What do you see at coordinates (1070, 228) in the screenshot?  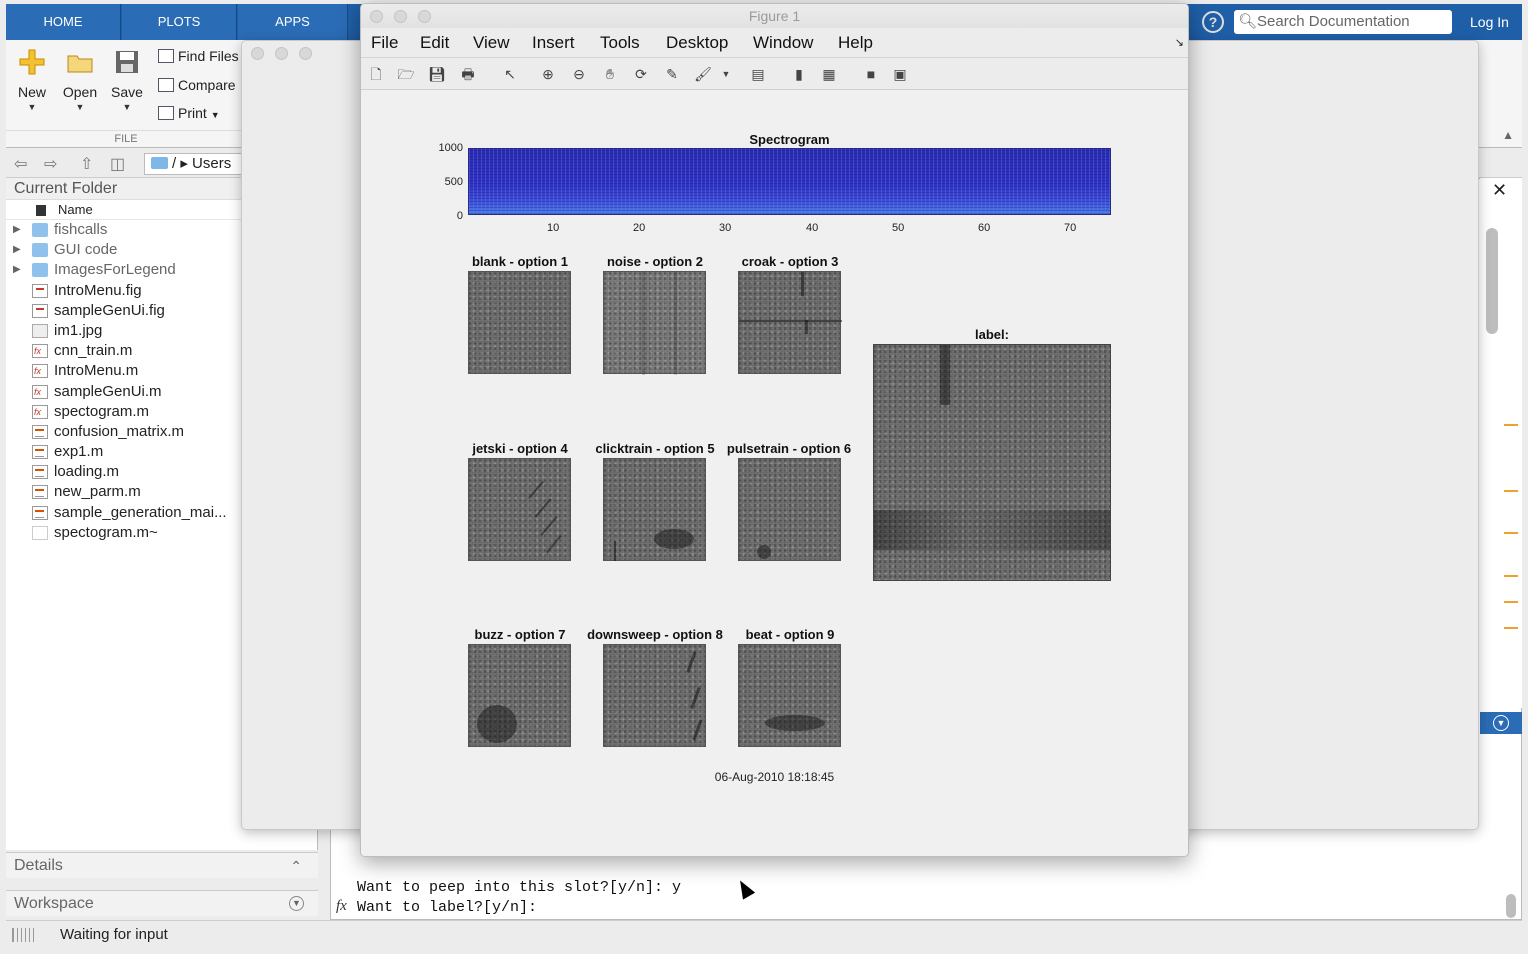 I see `x-tick-label: 70` at bounding box center [1070, 228].